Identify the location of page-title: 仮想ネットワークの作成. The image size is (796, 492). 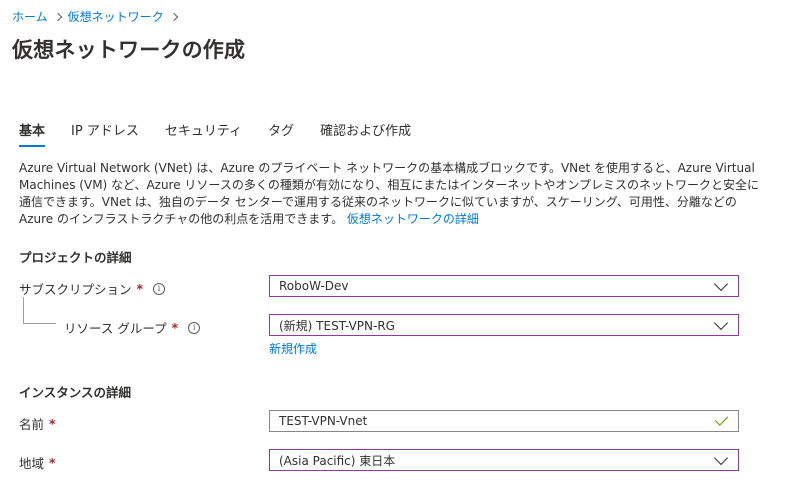
(129, 50).